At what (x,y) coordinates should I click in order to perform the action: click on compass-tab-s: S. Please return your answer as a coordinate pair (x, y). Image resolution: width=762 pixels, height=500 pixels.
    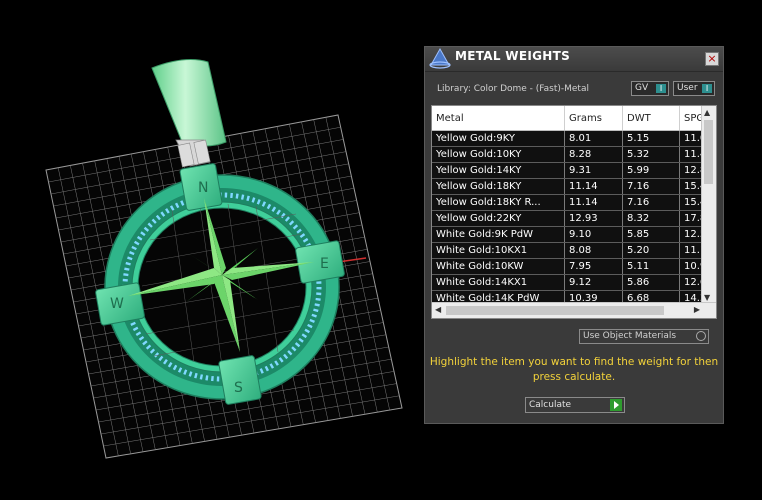
    Looking at the image, I should click on (240, 380).